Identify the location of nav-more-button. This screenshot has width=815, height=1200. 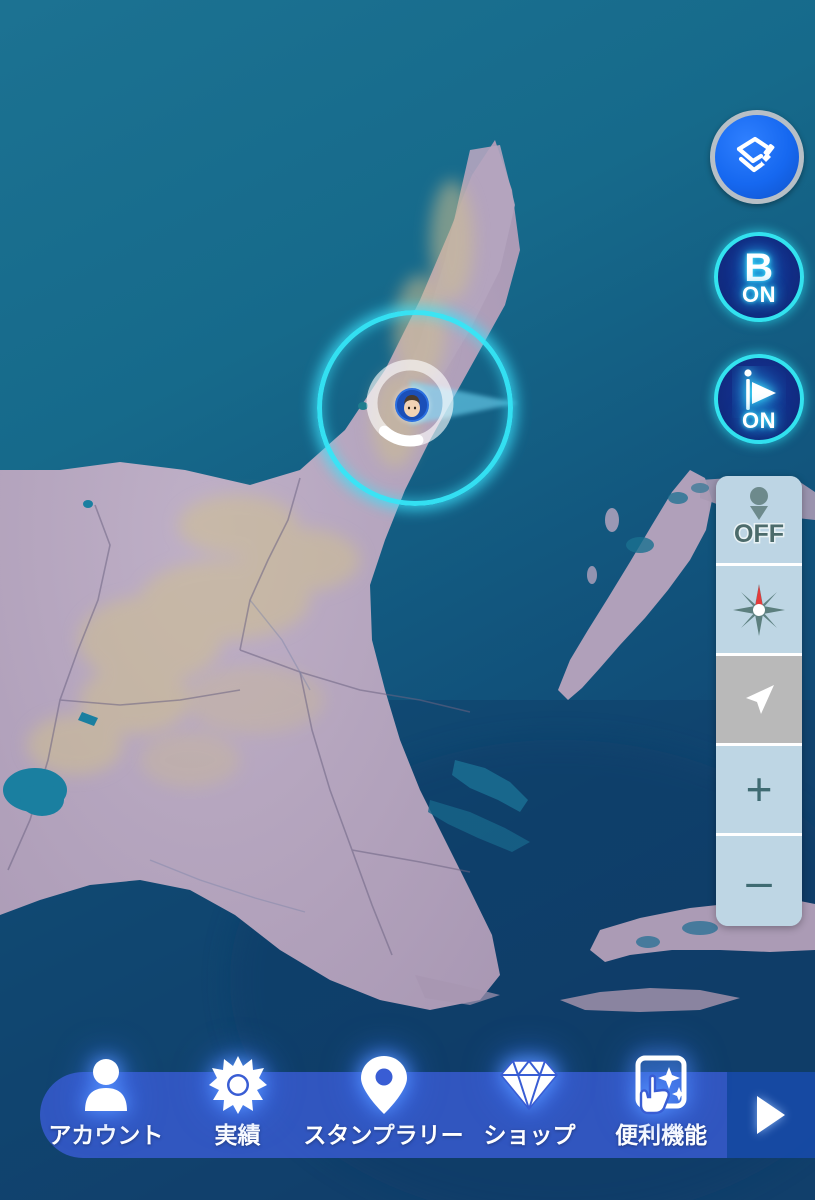
(771, 1115).